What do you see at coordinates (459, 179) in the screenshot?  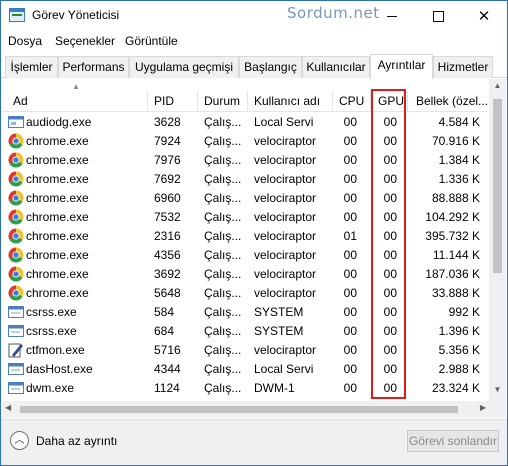 I see `process-memory: 1.336 K` at bounding box center [459, 179].